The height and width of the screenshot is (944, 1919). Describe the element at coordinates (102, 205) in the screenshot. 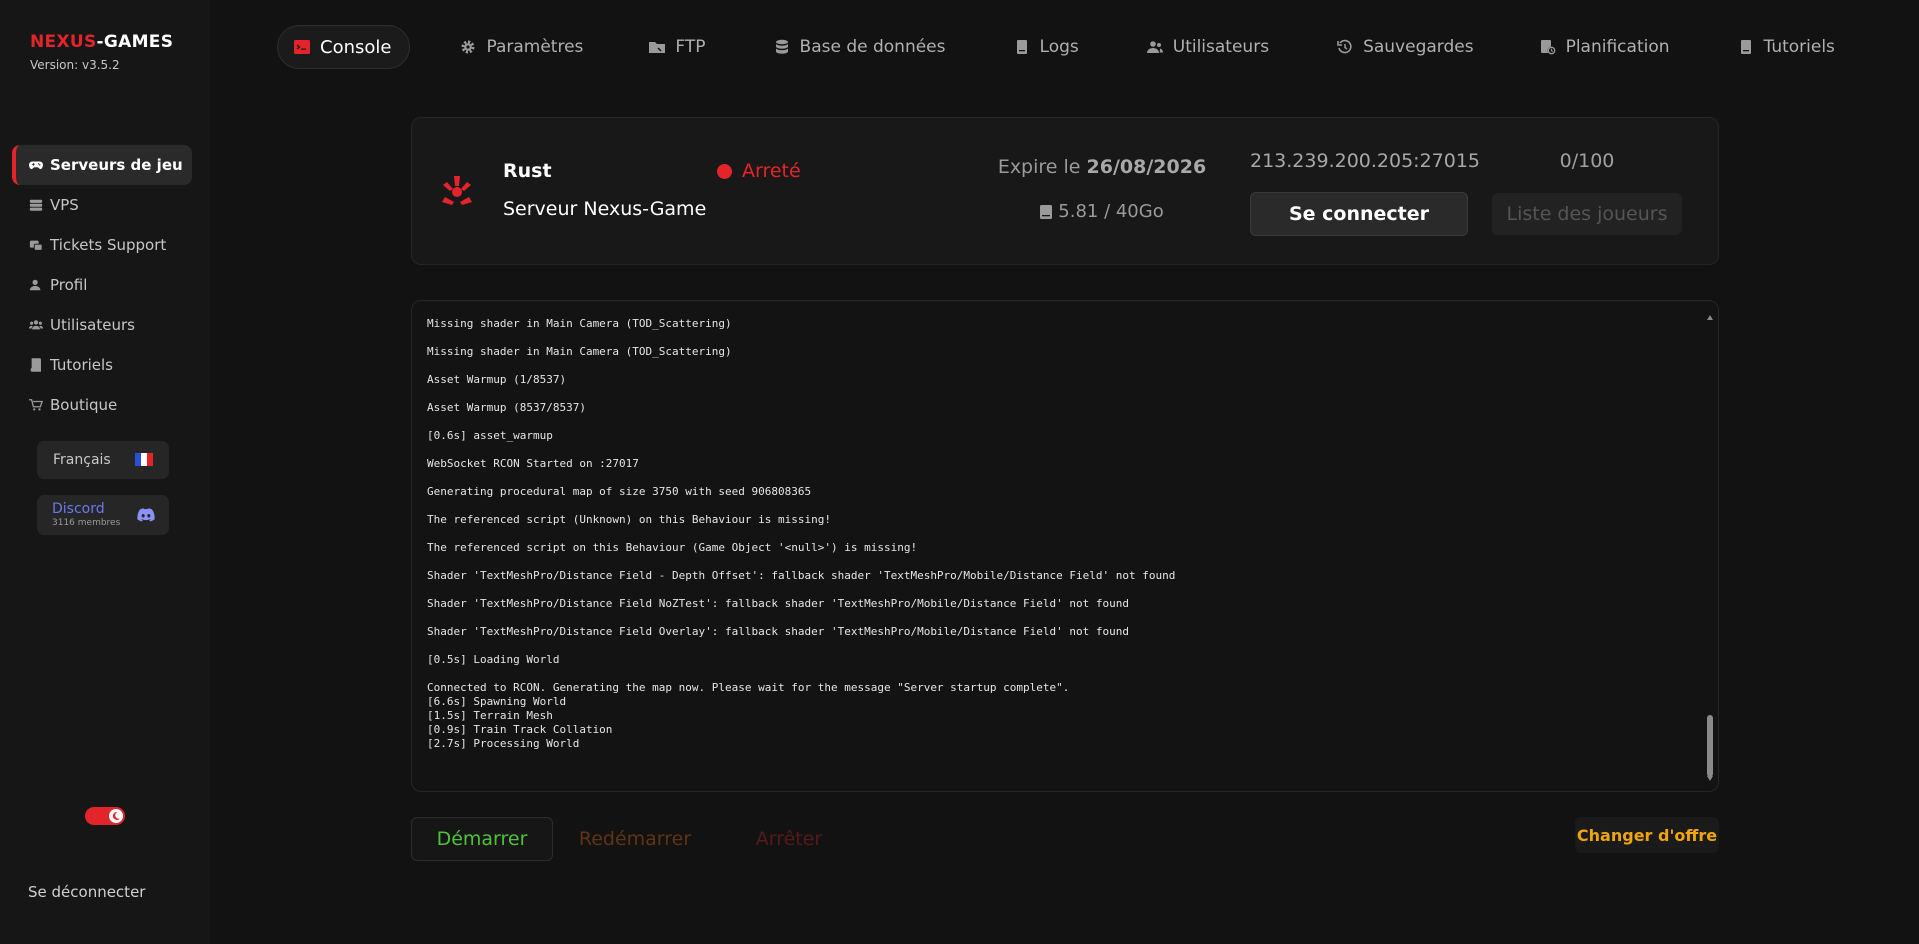

I see `sidebar-item-vps: VPS` at that location.